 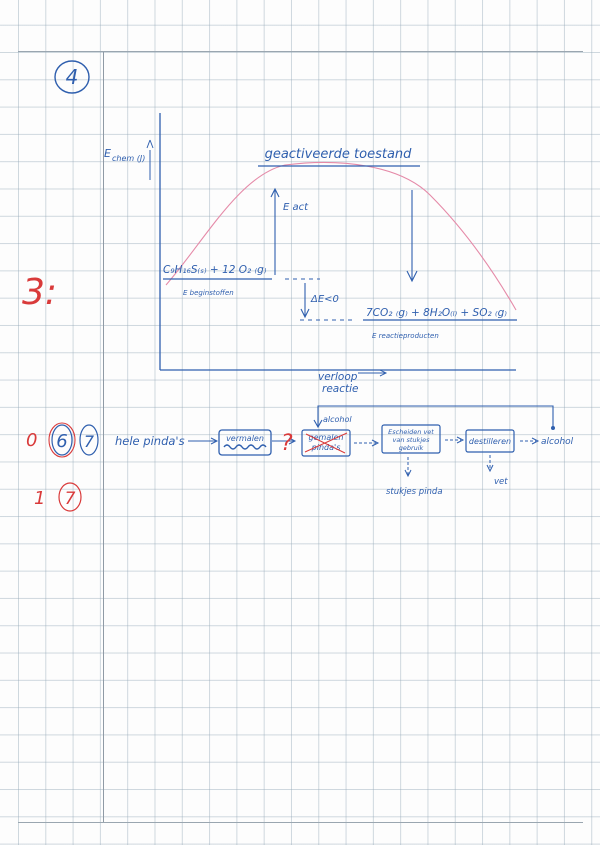 What do you see at coordinates (39, 498) in the screenshot?
I see `question-7-score: 1` at bounding box center [39, 498].